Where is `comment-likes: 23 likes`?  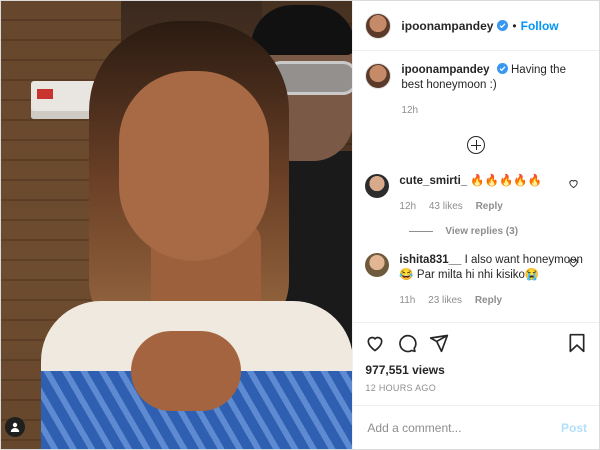 comment-likes: 23 likes is located at coordinates (445, 300).